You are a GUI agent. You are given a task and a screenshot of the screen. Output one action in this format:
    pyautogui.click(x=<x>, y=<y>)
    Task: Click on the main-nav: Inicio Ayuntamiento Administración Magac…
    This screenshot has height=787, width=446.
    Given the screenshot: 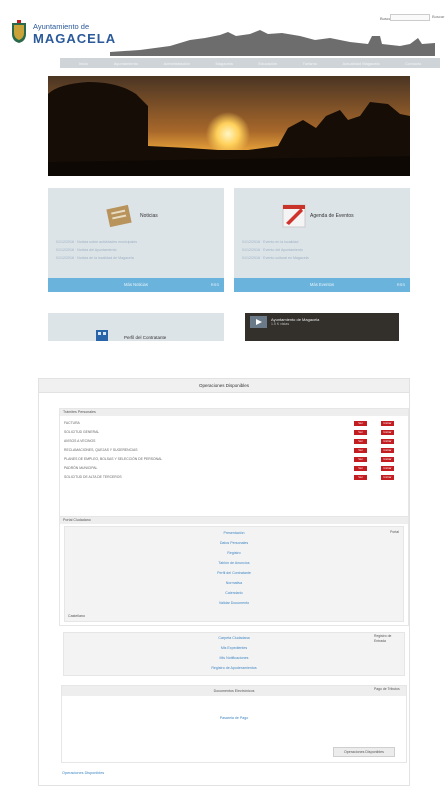 What is the action you would take?
    pyautogui.click(x=250, y=63)
    